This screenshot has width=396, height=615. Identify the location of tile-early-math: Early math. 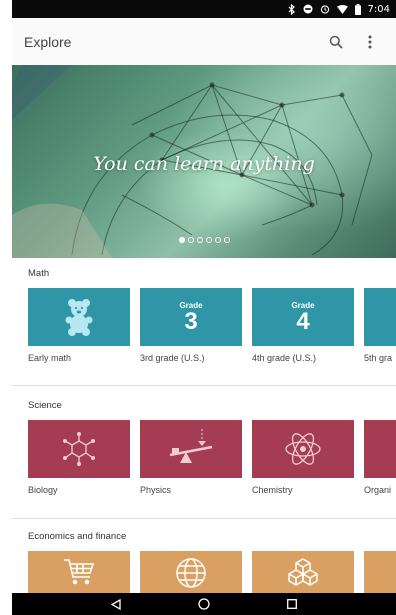
(79, 325).